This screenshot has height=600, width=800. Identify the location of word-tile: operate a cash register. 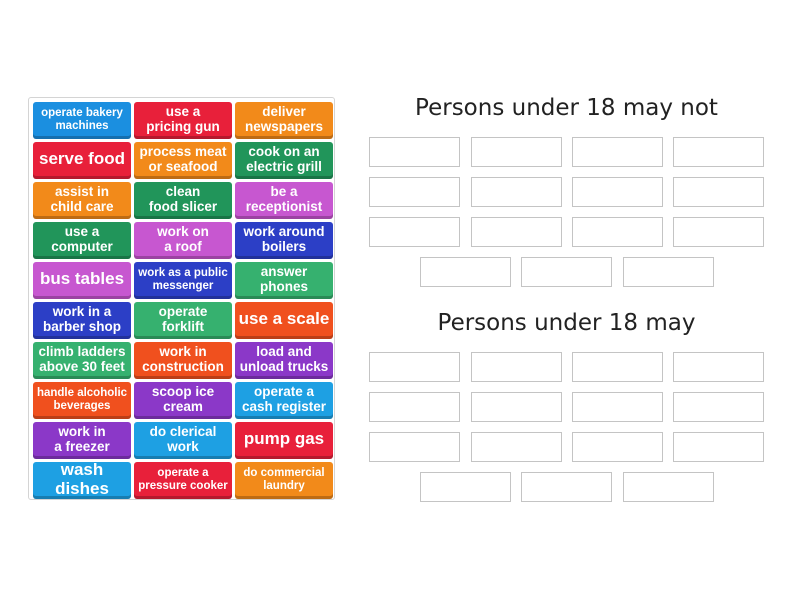
(284, 400).